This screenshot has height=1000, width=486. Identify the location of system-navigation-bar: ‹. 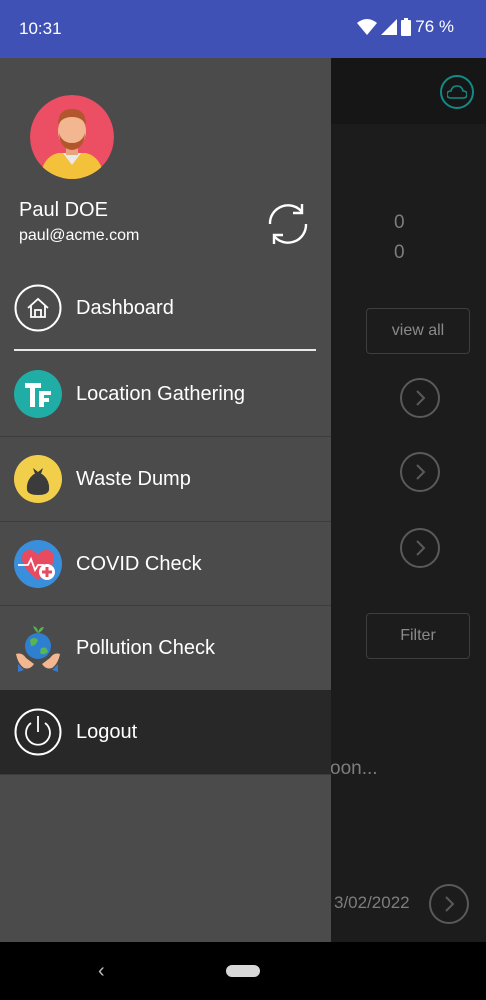
(243, 971).